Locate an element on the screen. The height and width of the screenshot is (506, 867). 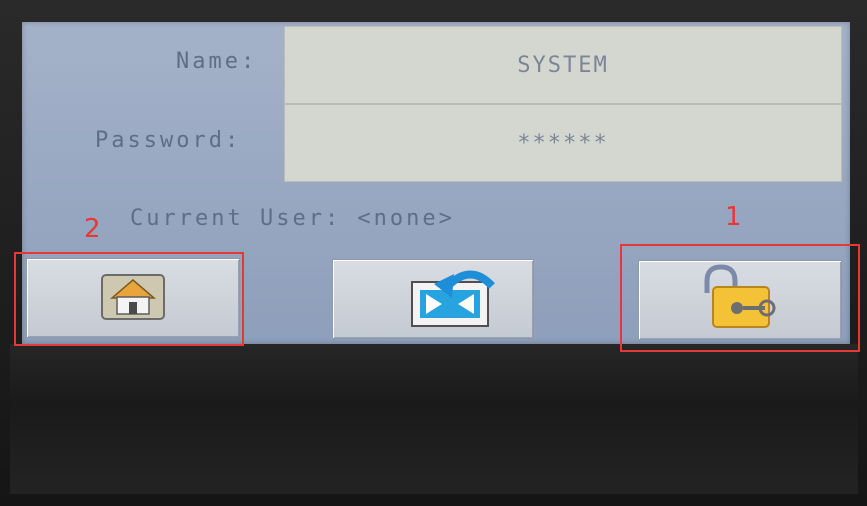
password-field: ****** is located at coordinates (563, 143).